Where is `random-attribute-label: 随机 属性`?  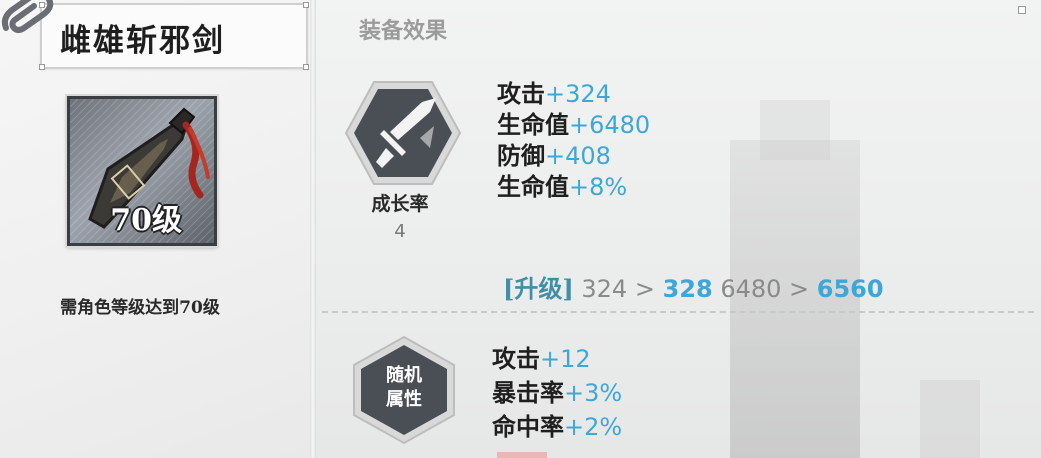 random-attribute-label: 随机 属性 is located at coordinates (404, 388).